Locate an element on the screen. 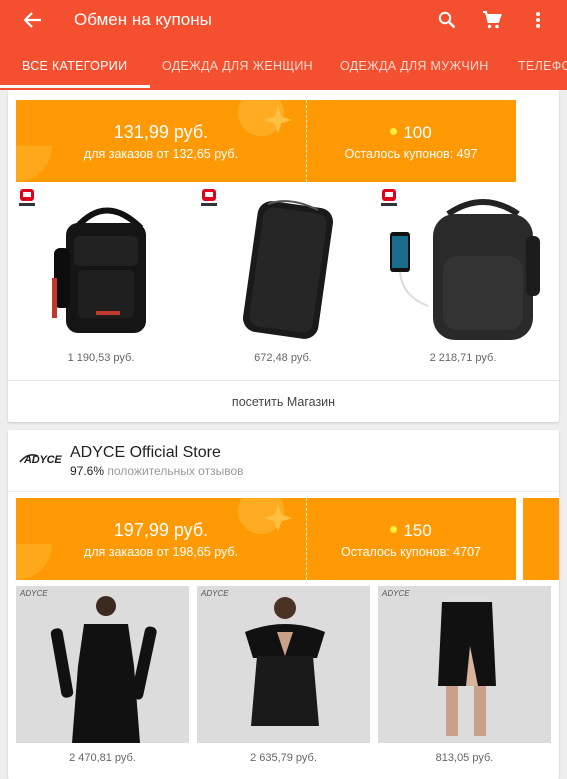  tab-women-clothing: ОДЕЖДА ДЛЯ ЖЕНЩИН is located at coordinates (237, 66).